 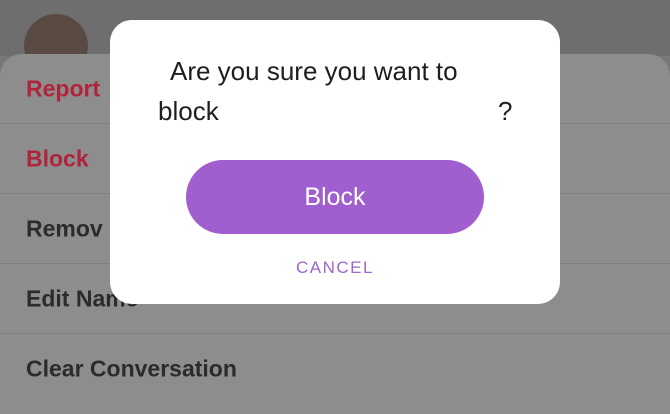 What do you see at coordinates (314, 71) in the screenshot?
I see `dialog-title-line-1: Are you sure you want to` at bounding box center [314, 71].